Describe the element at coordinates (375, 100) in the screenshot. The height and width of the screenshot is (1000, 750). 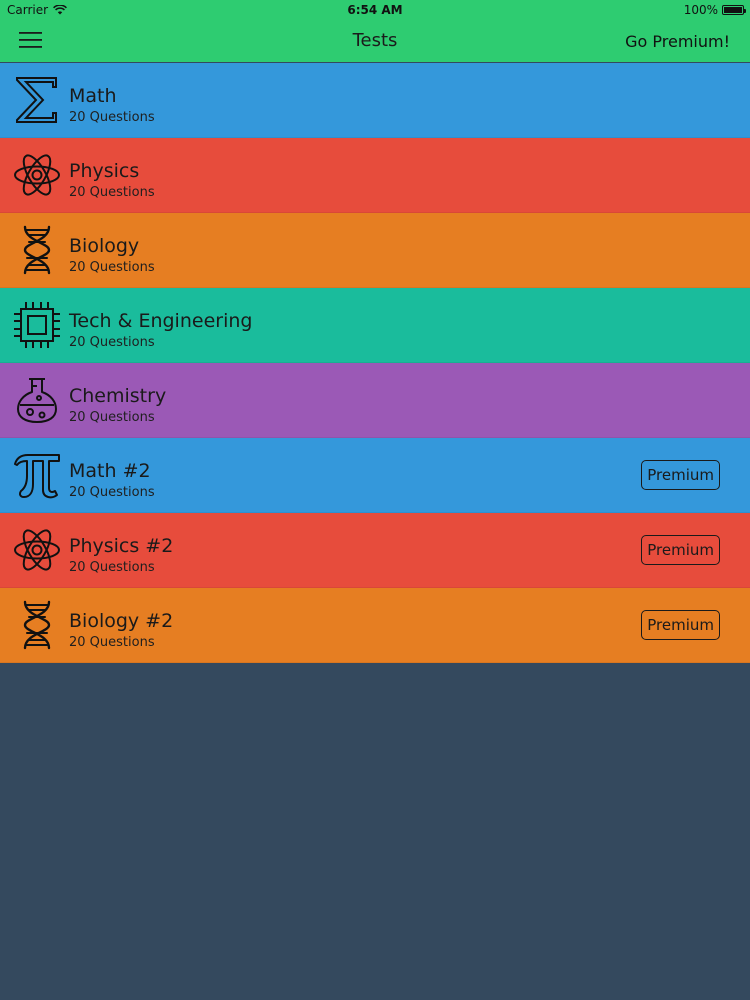
I see `test-row: Math 20 Questions` at that location.